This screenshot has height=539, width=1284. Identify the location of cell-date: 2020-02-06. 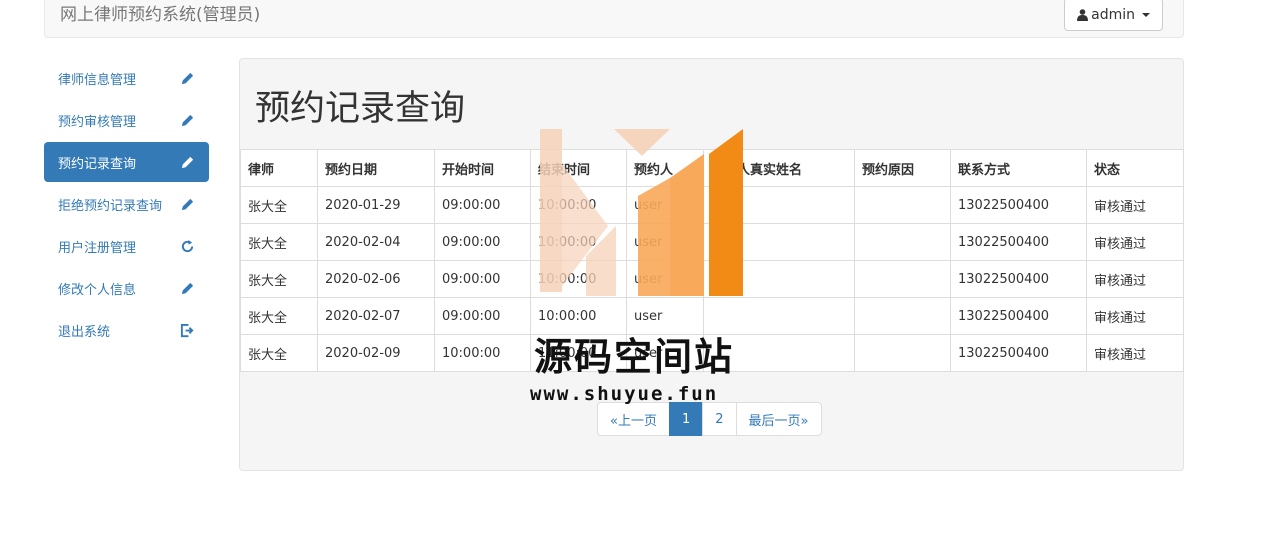
(376, 279).